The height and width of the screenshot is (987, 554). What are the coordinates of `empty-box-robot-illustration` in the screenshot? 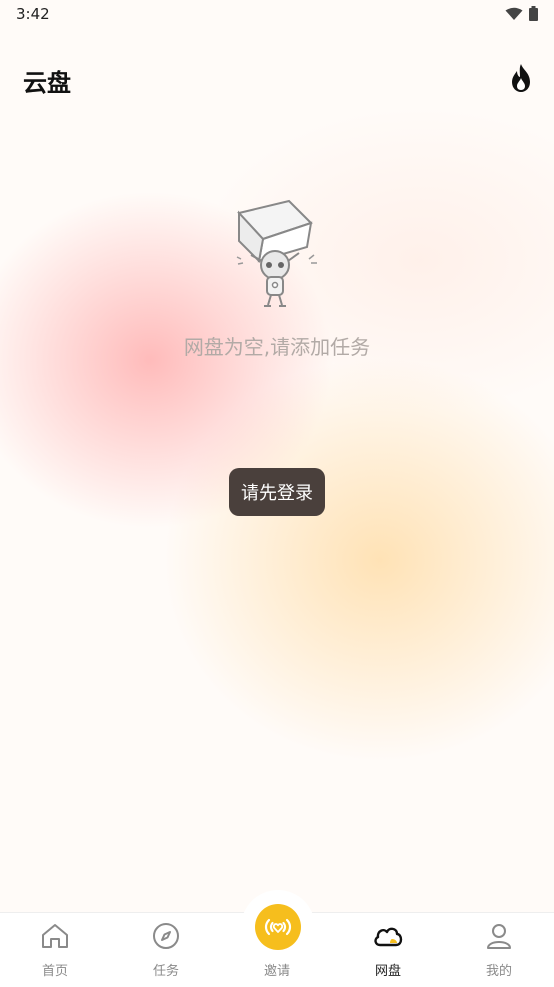 It's located at (276, 253).